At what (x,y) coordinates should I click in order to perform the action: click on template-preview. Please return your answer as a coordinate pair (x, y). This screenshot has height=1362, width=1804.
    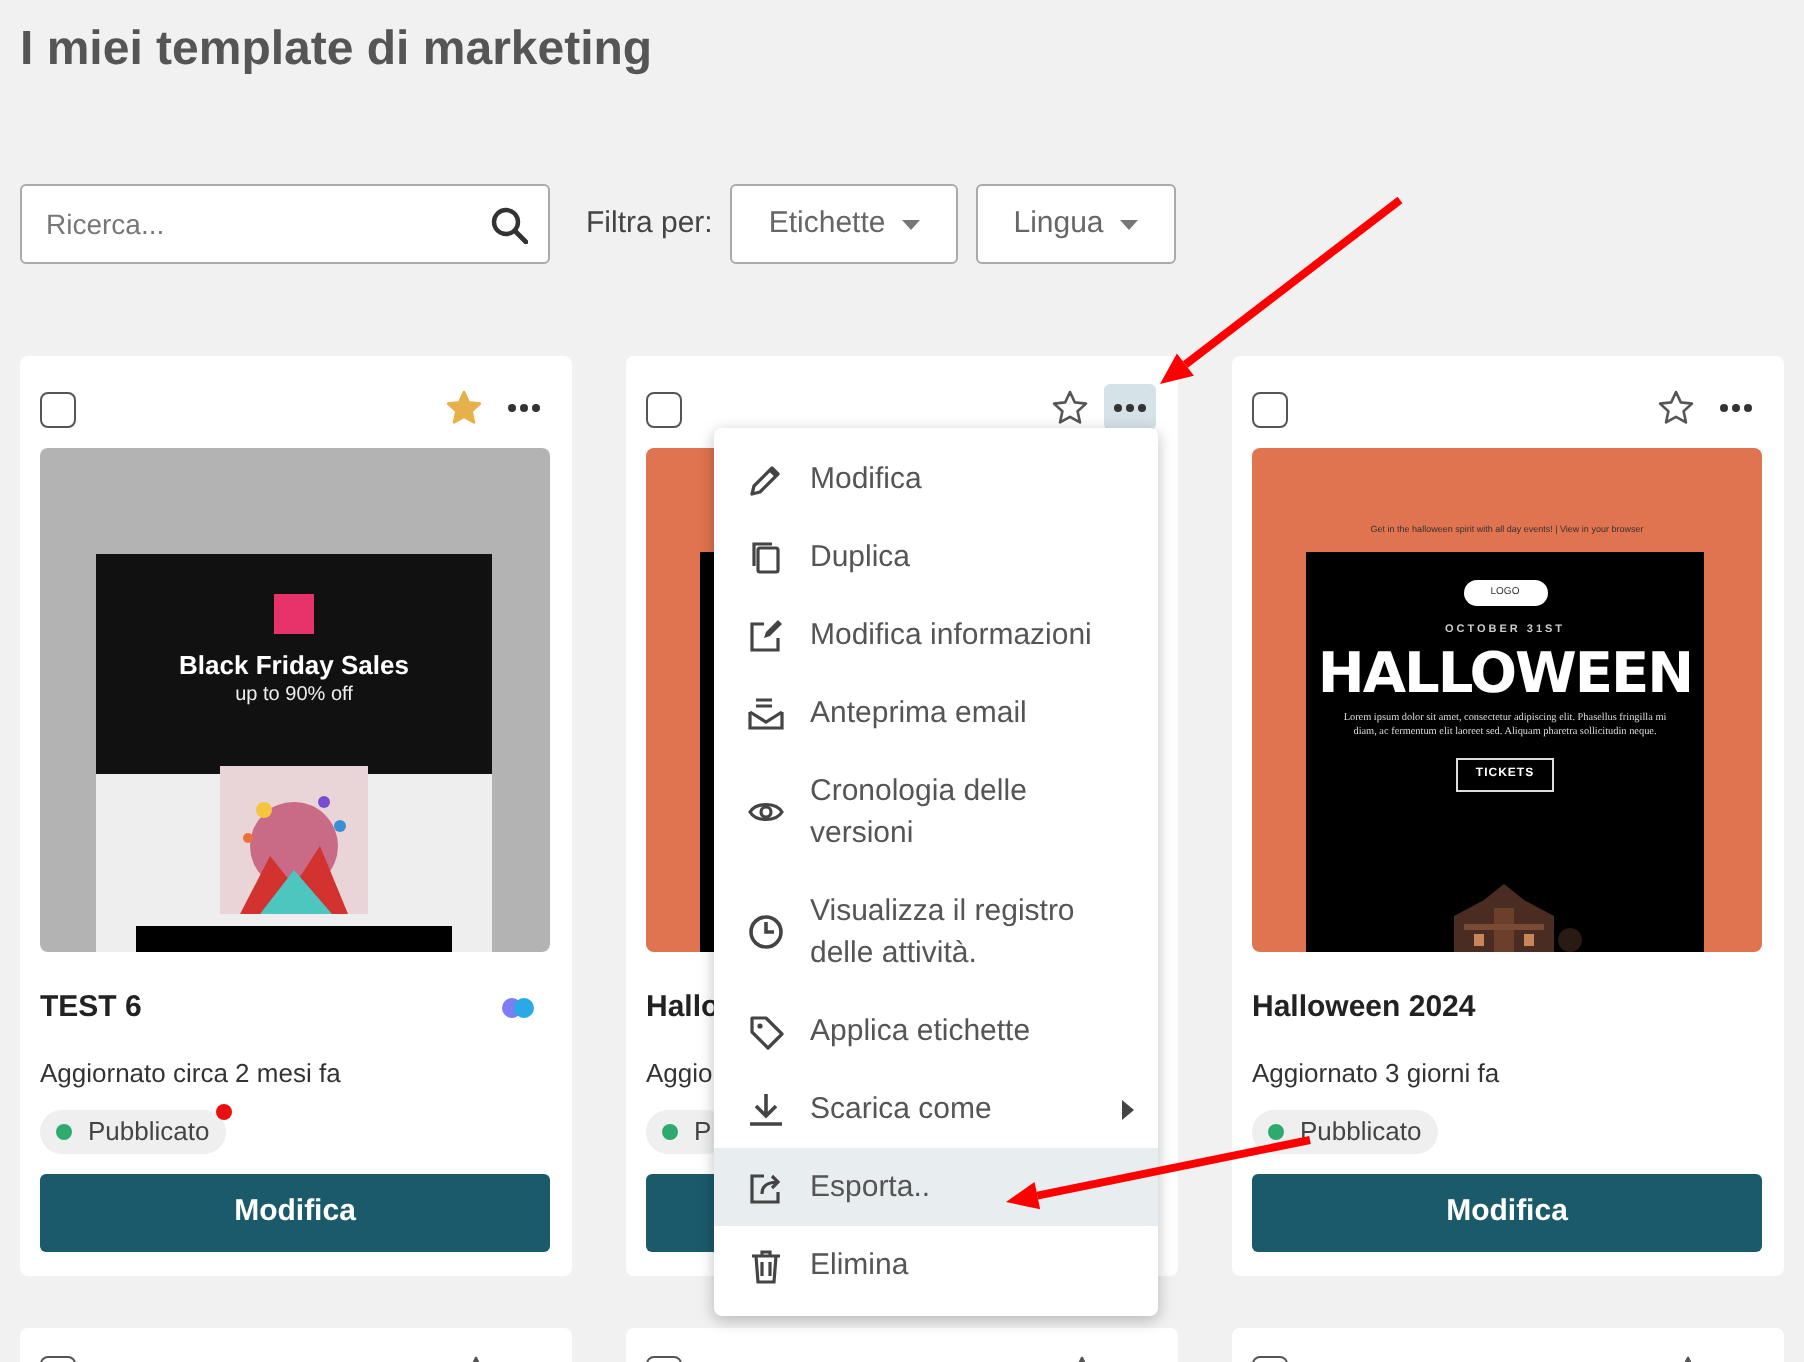
    Looking at the image, I should click on (1507, 700).